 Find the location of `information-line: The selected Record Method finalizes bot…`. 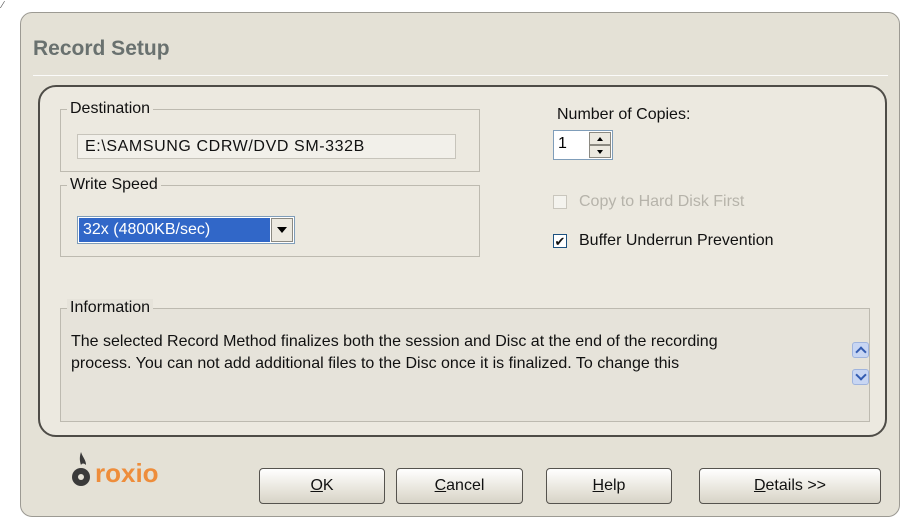

information-line: The selected Record Method finalizes bot… is located at coordinates (394, 341).